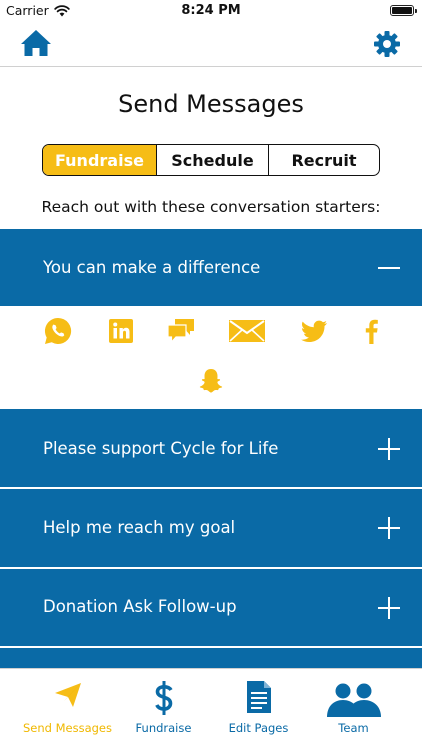  Describe the element at coordinates (140, 606) in the screenshot. I see `accordion-title: Donation Ask Follow-up` at that location.